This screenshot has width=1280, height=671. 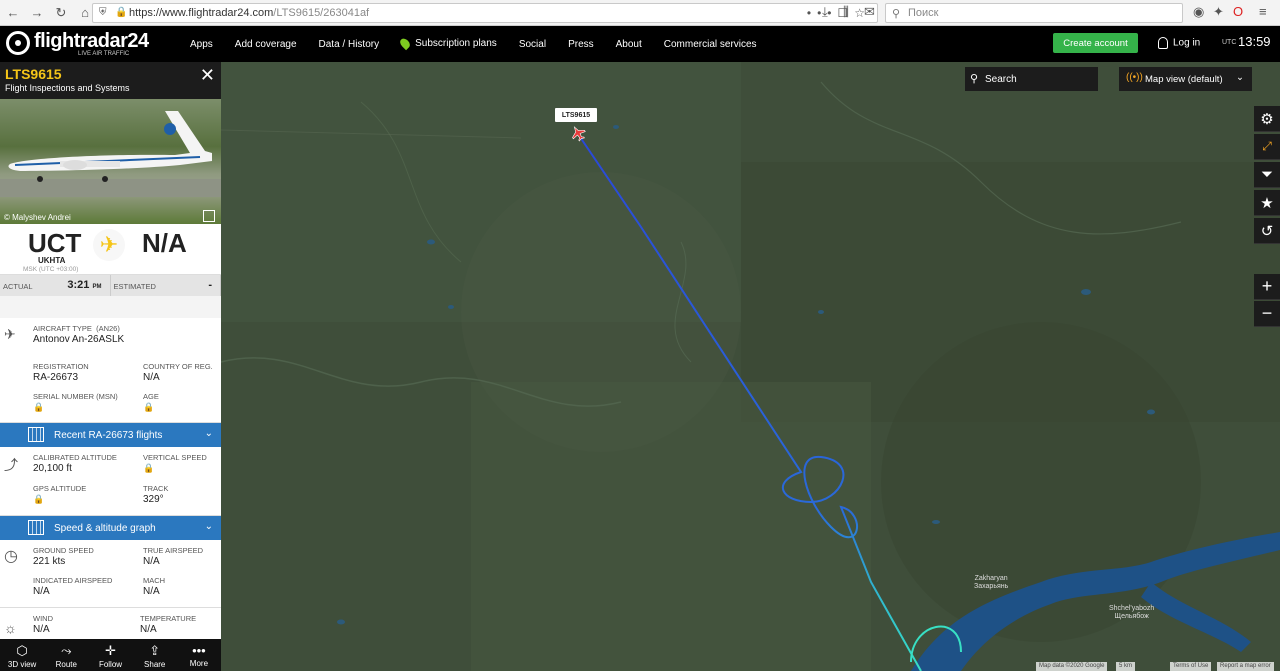 I want to click on speed-altitude-graph-bar: Speed & altitude graph ⌄, so click(x=110, y=528).